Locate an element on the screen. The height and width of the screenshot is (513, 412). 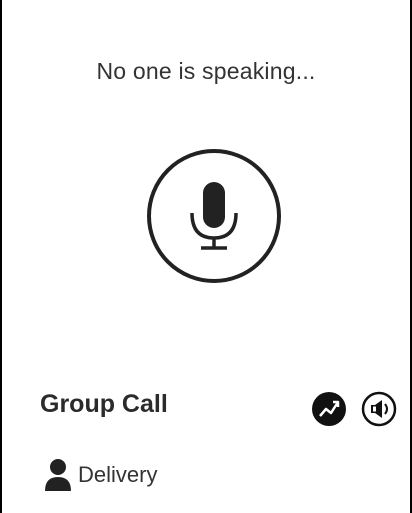
microphone-icon is located at coordinates (214, 216).